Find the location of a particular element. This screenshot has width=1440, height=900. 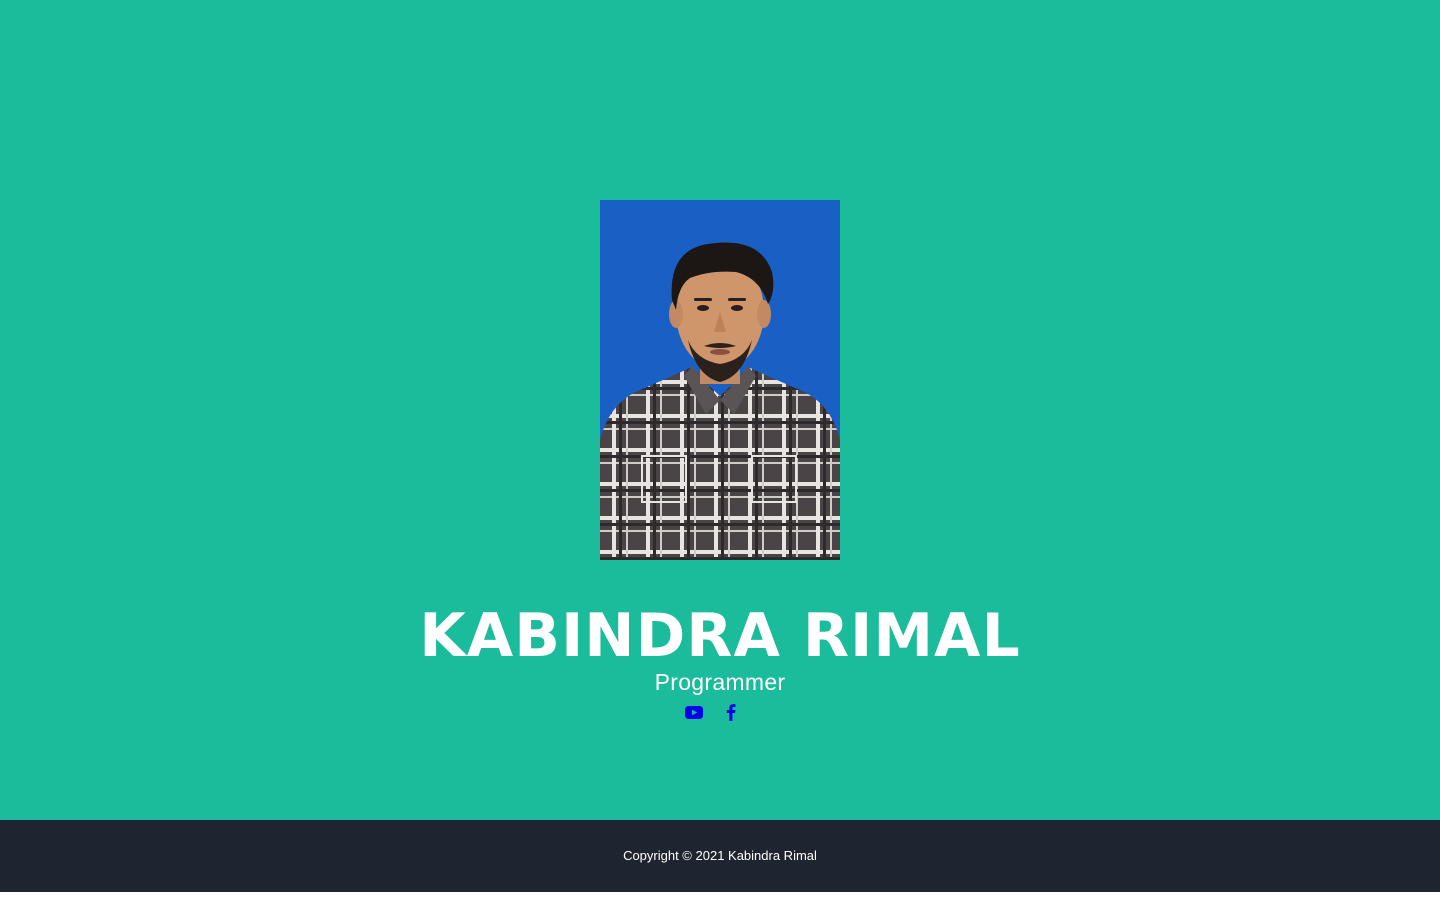

facebook-link is located at coordinates (731, 712).